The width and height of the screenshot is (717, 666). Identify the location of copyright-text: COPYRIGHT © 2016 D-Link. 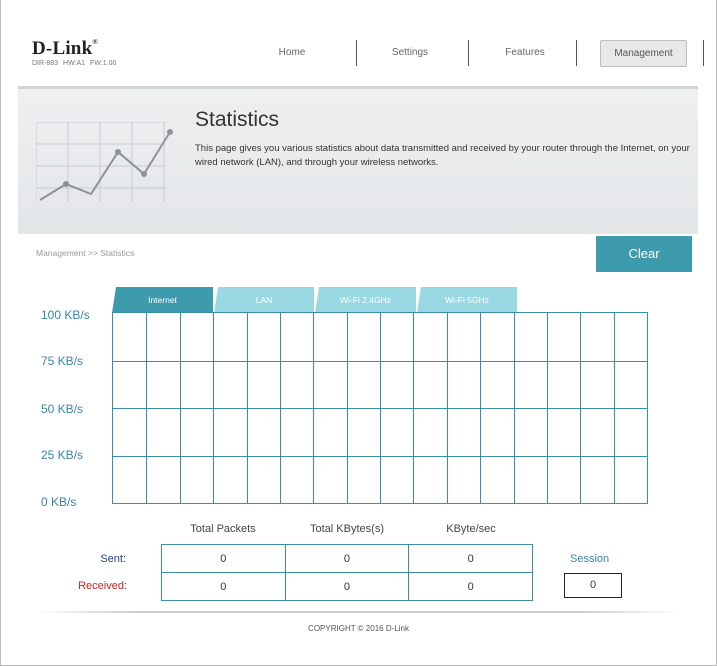
(358, 628).